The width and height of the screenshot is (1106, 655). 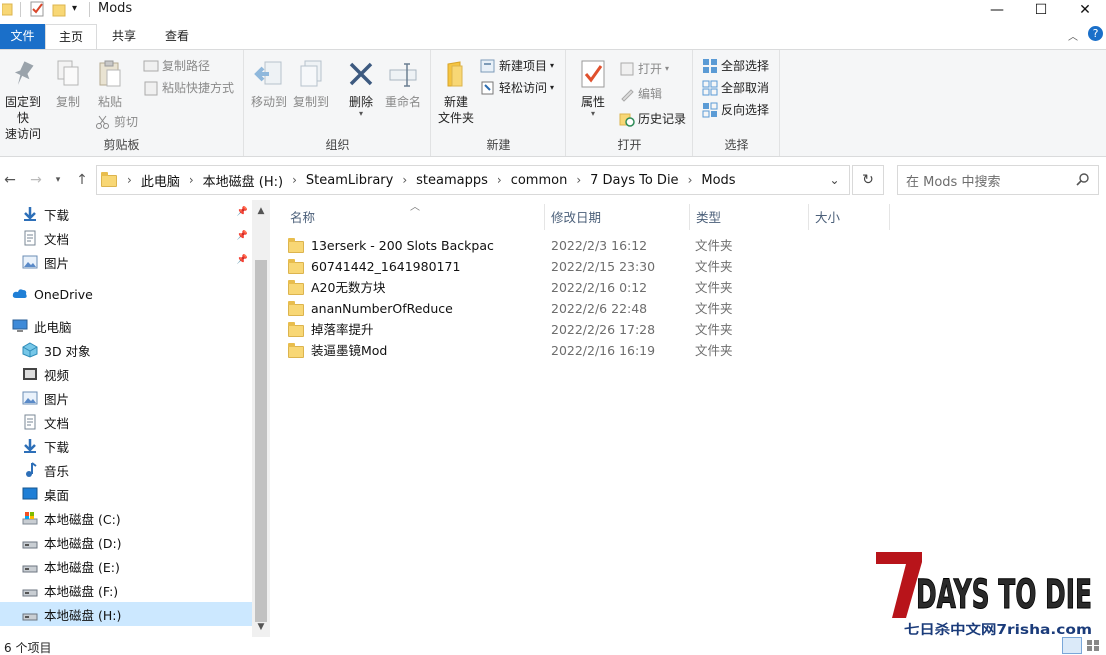 I want to click on column-header-type: 类型, so click(x=749, y=218).